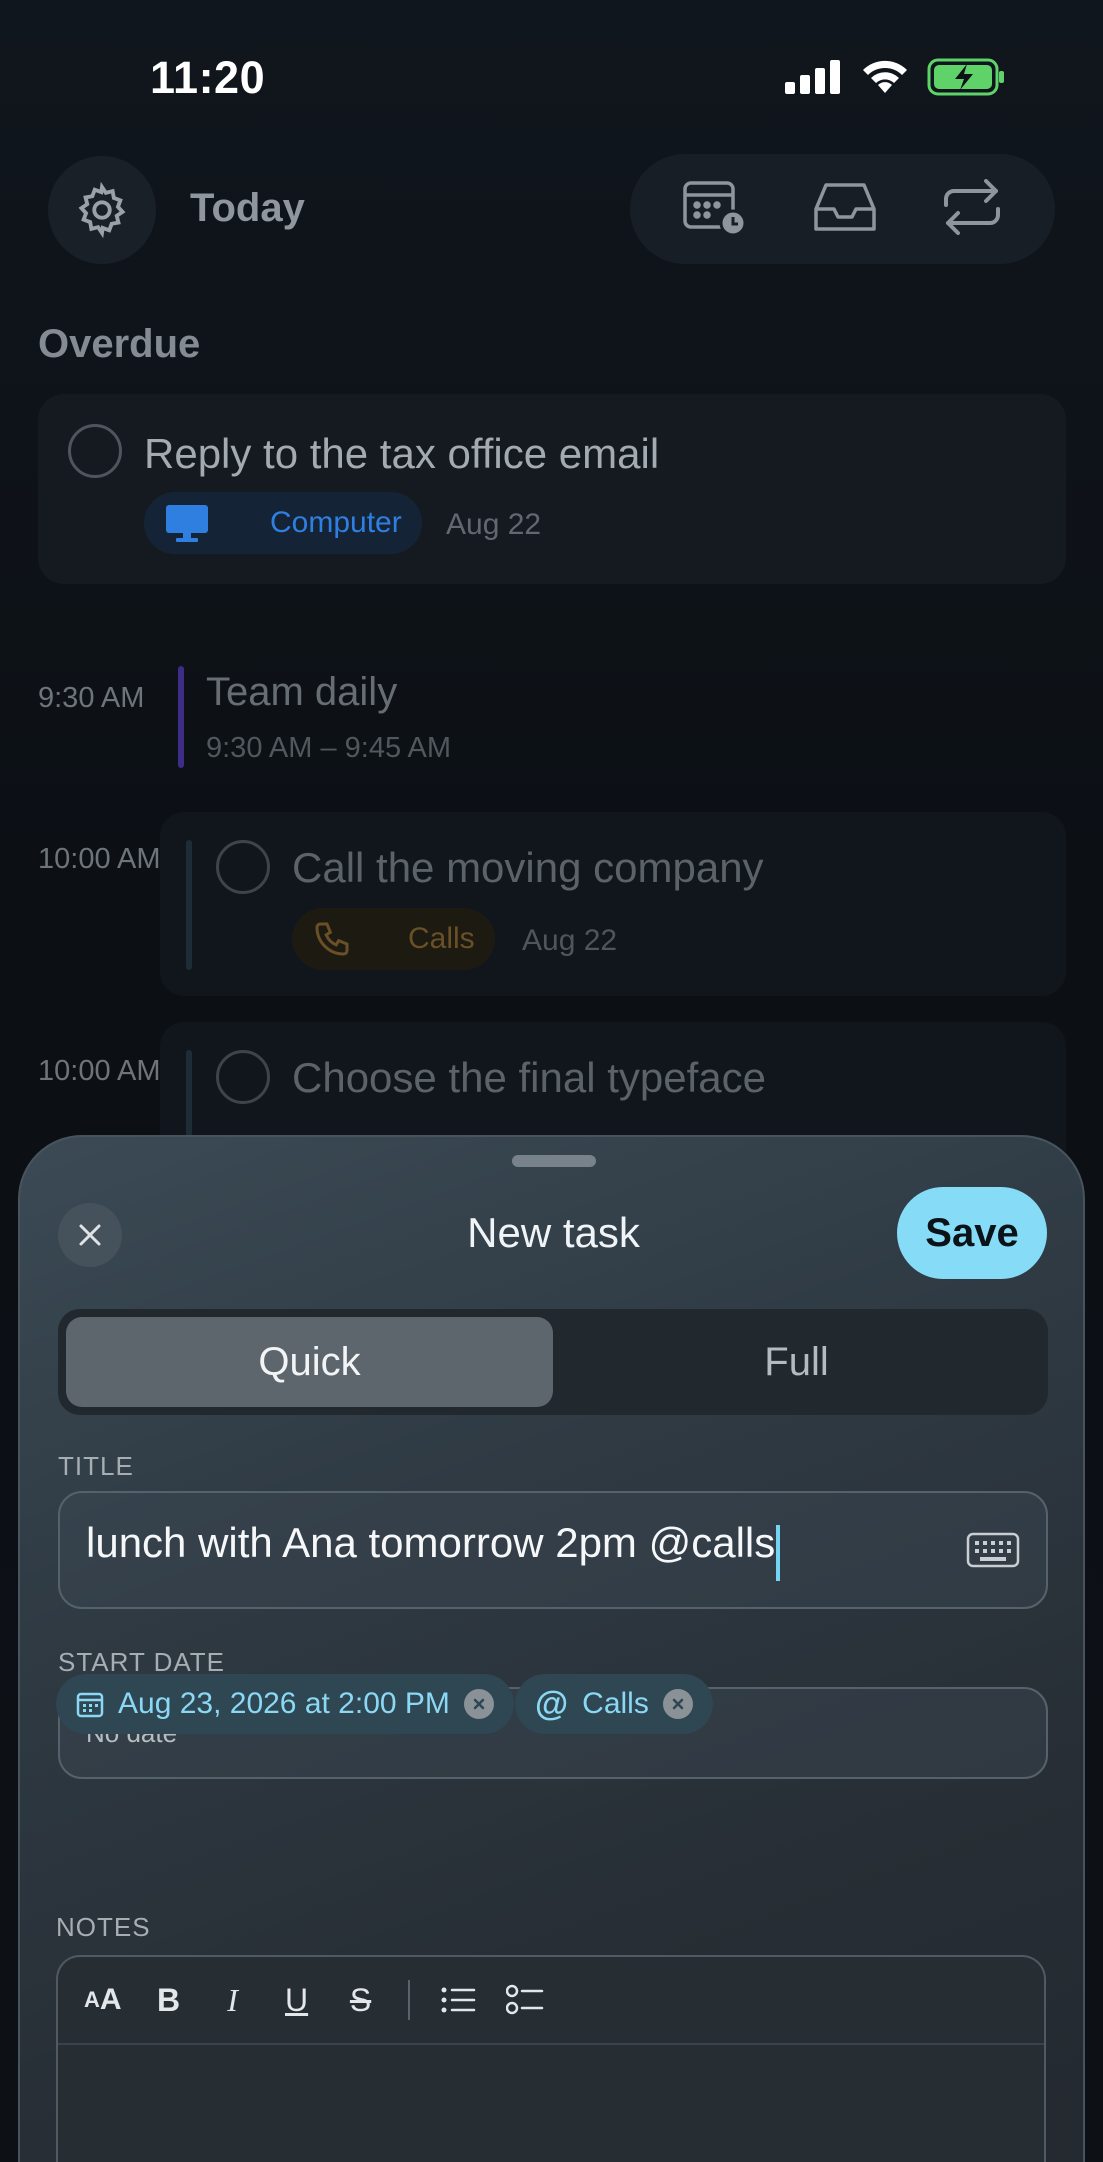 The image size is (1103, 2162). Describe the element at coordinates (528, 867) in the screenshot. I see `task-title: Call the moving company` at that location.